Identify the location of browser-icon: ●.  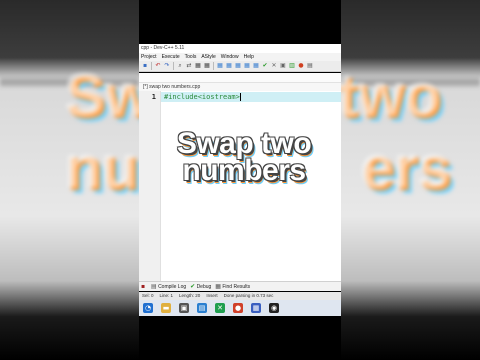
(238, 308).